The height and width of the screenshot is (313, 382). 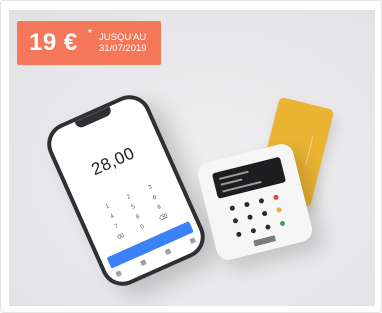 I want to click on price-asterisk: *, so click(x=90, y=33).